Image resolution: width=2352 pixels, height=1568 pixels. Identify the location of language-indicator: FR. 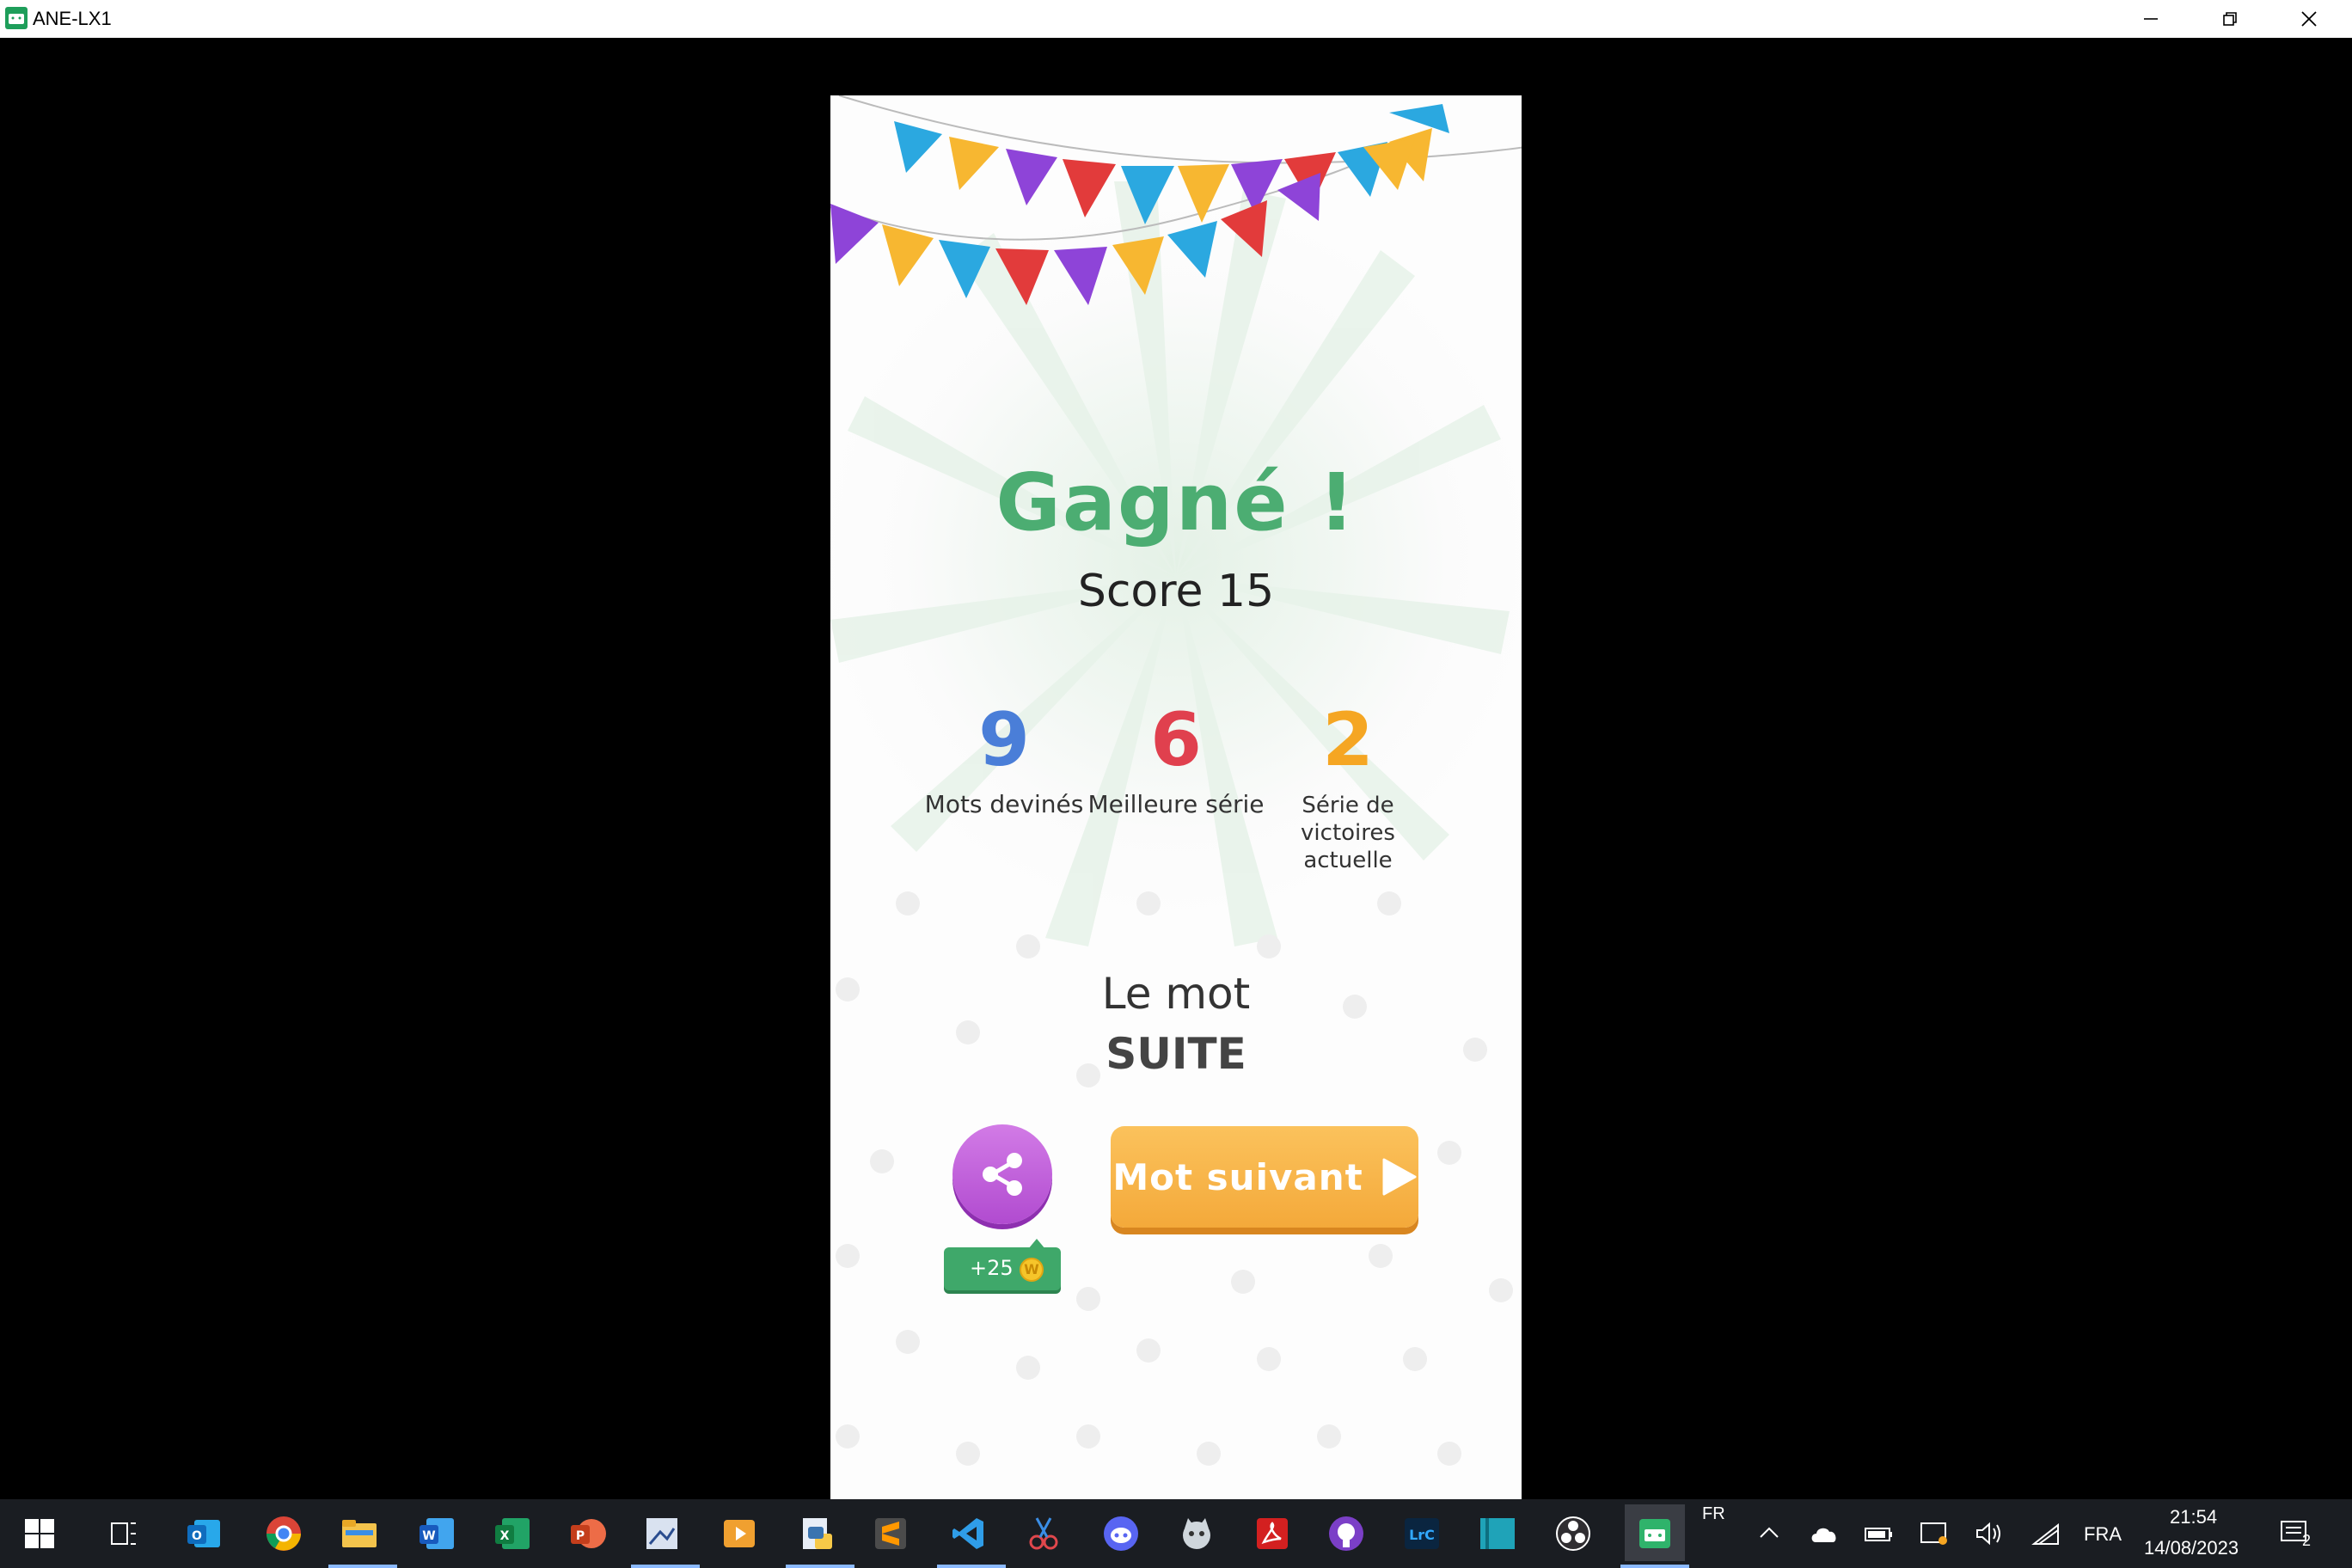
(1713, 1514).